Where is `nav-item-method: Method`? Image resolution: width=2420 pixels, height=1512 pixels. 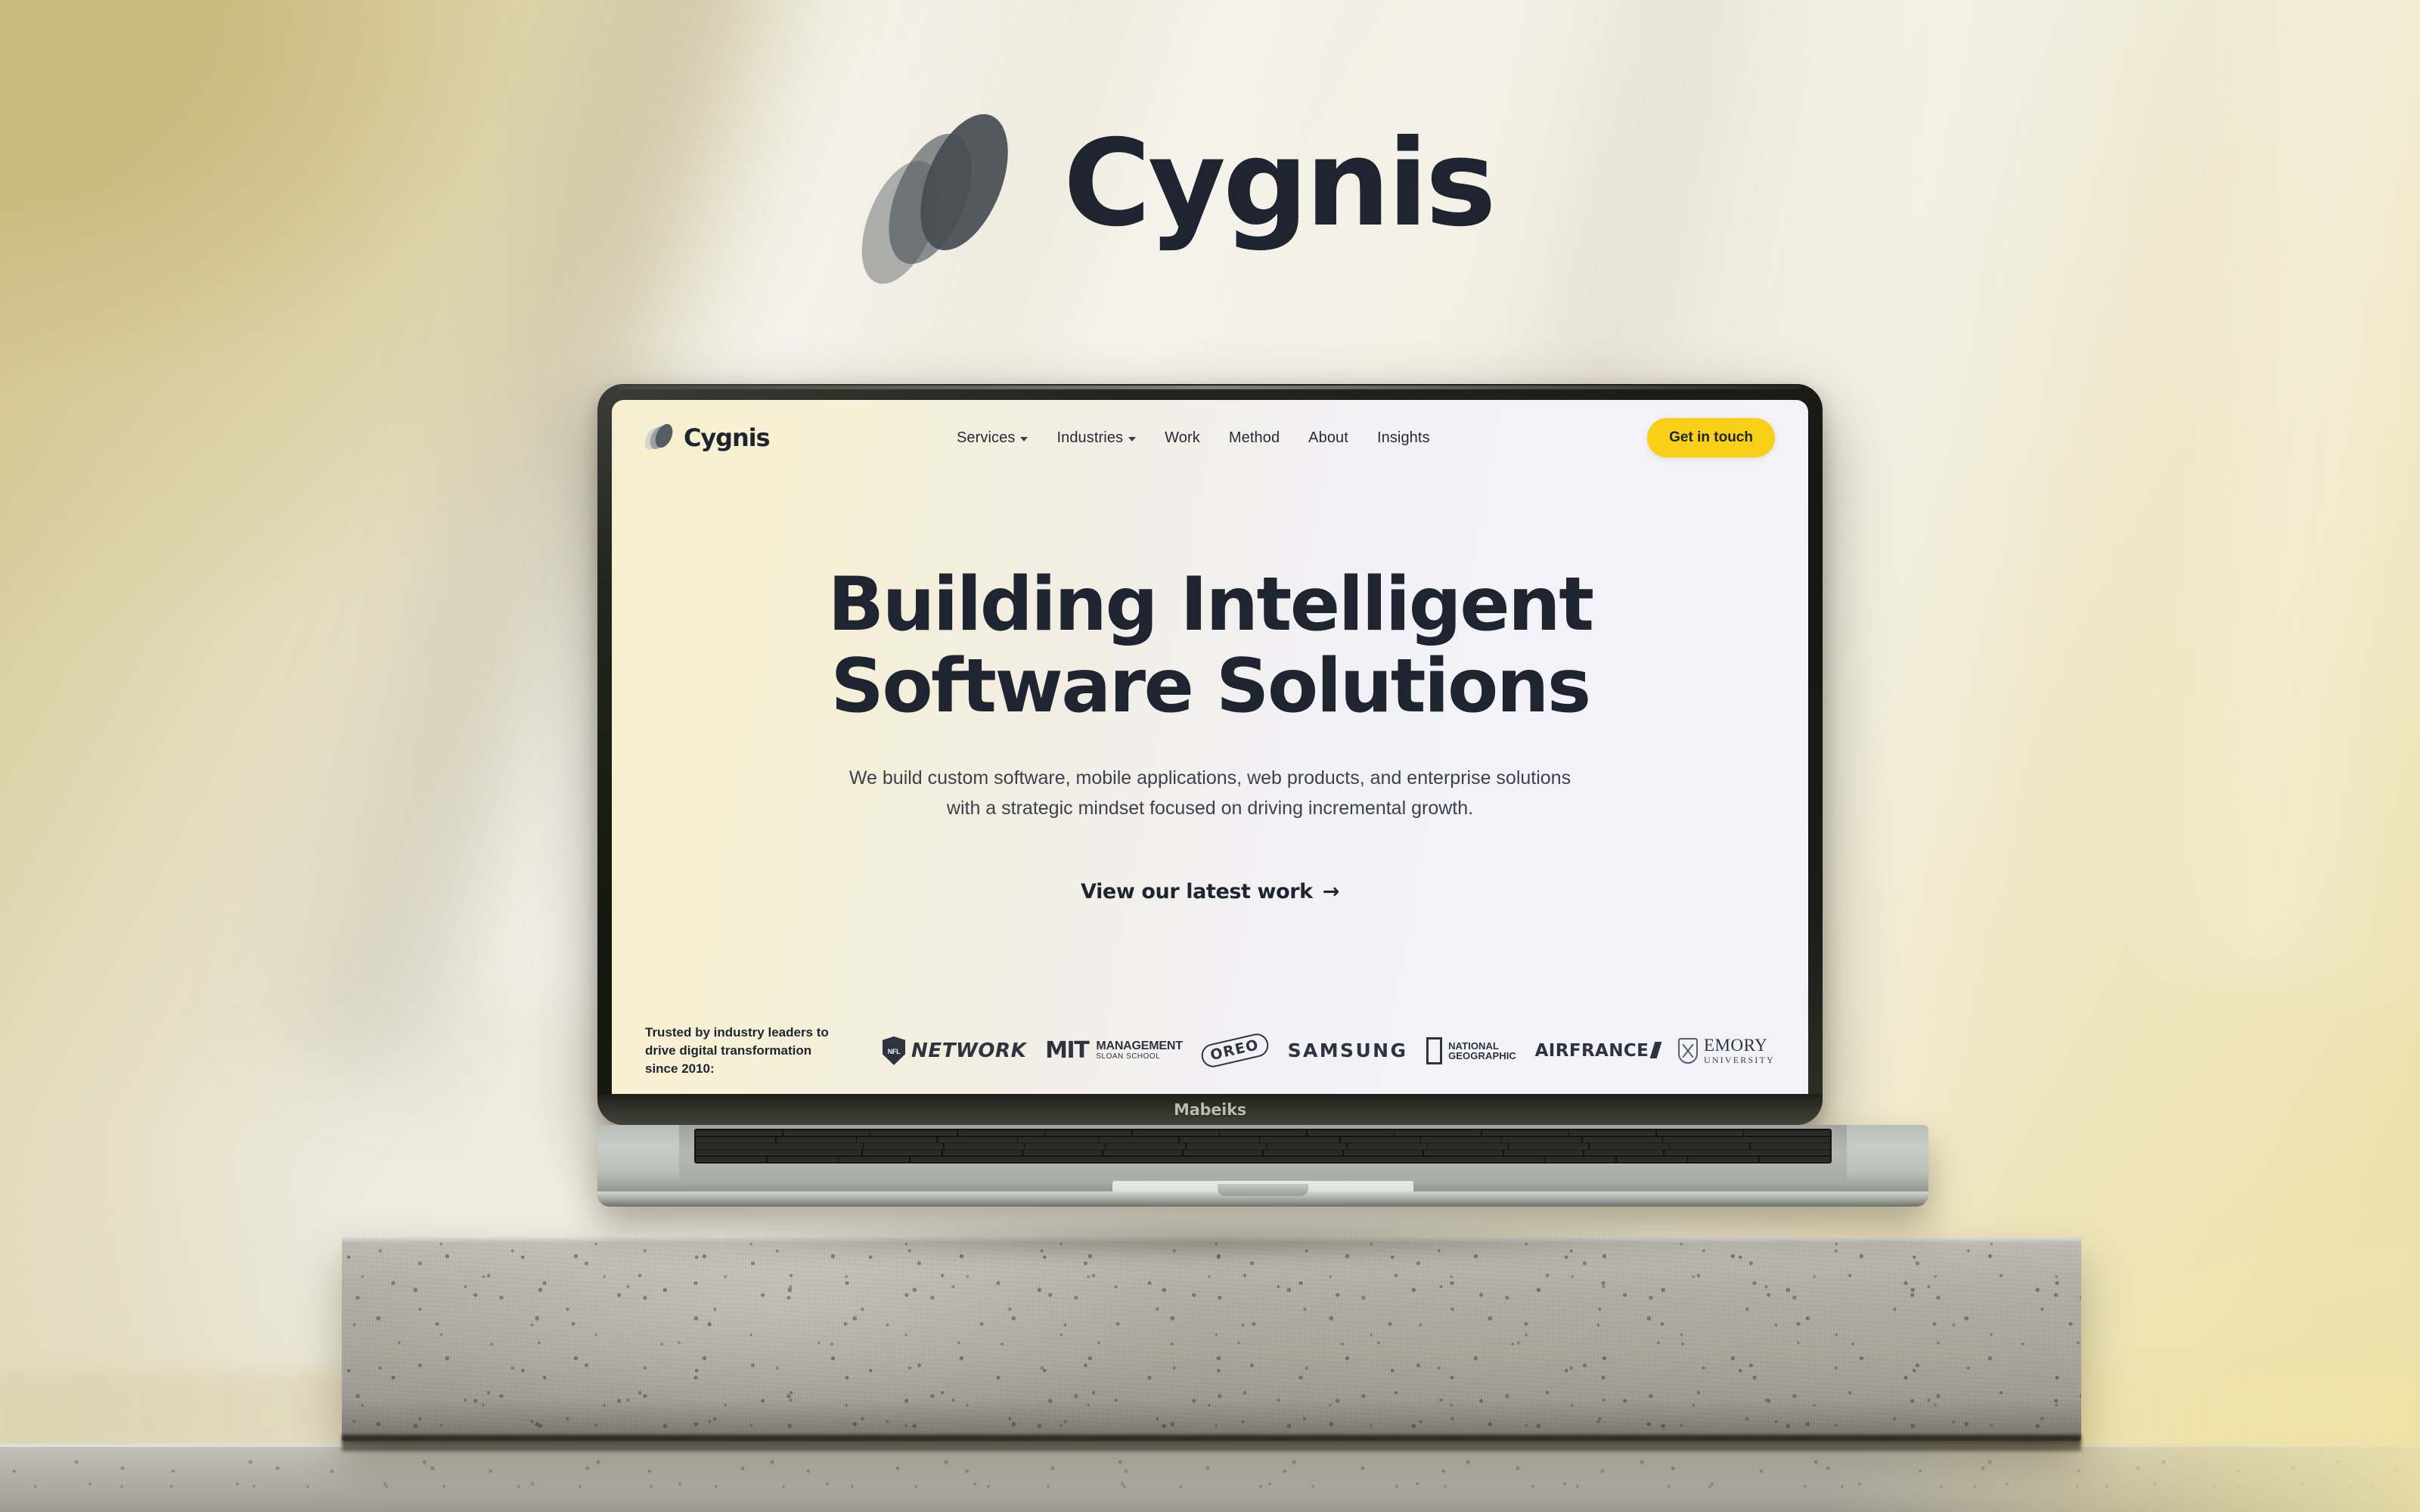 nav-item-method: Method is located at coordinates (1254, 438).